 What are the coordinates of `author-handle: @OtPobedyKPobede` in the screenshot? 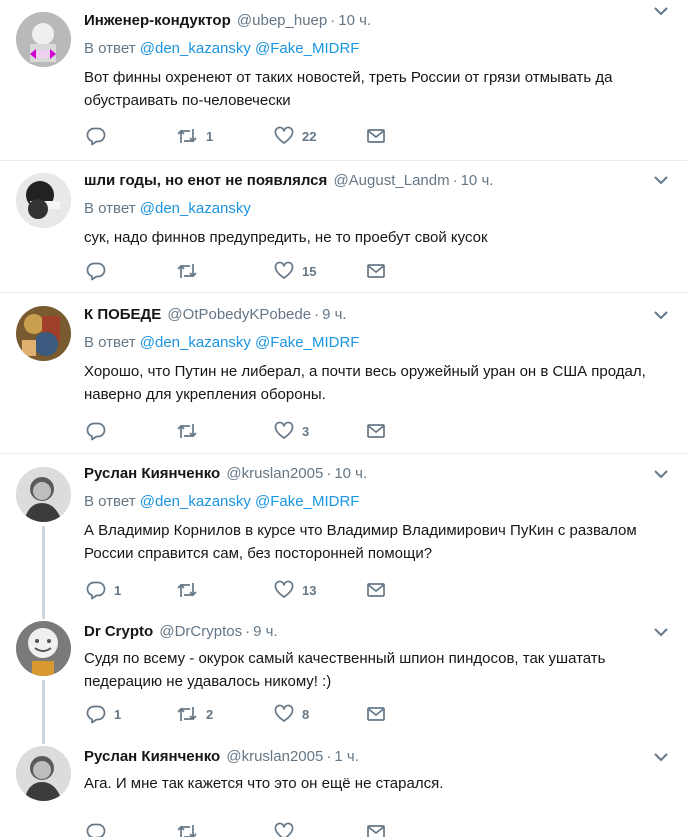 It's located at (239, 314).